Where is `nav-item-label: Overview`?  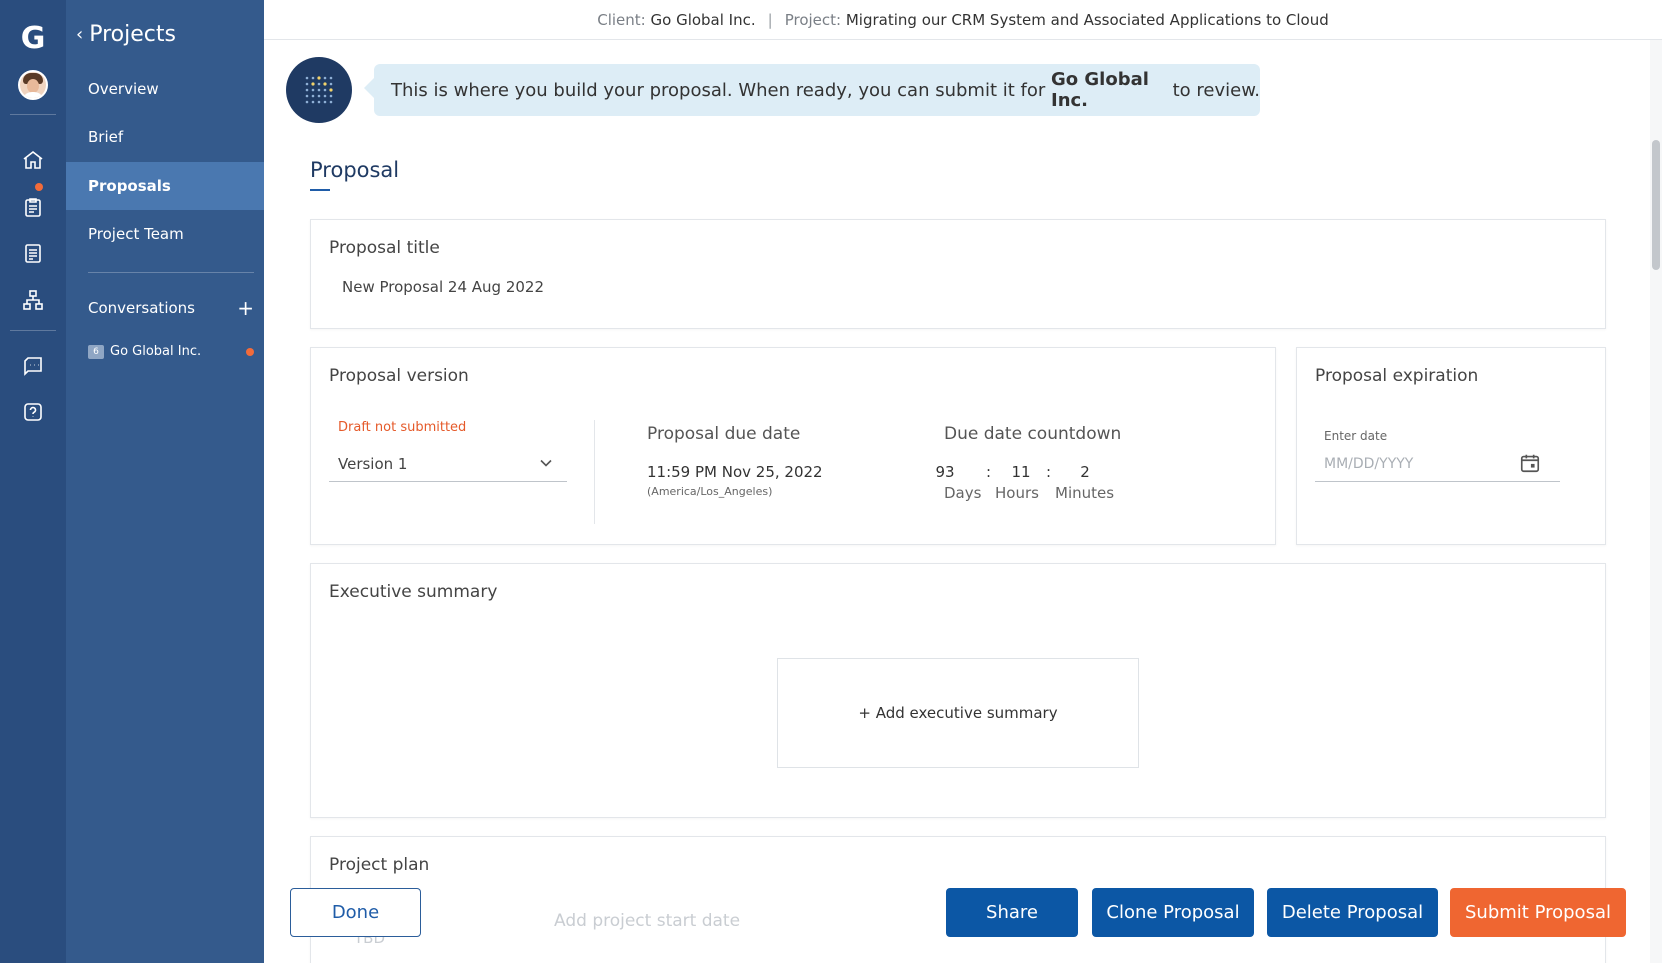
nav-item-label: Overview is located at coordinates (123, 89).